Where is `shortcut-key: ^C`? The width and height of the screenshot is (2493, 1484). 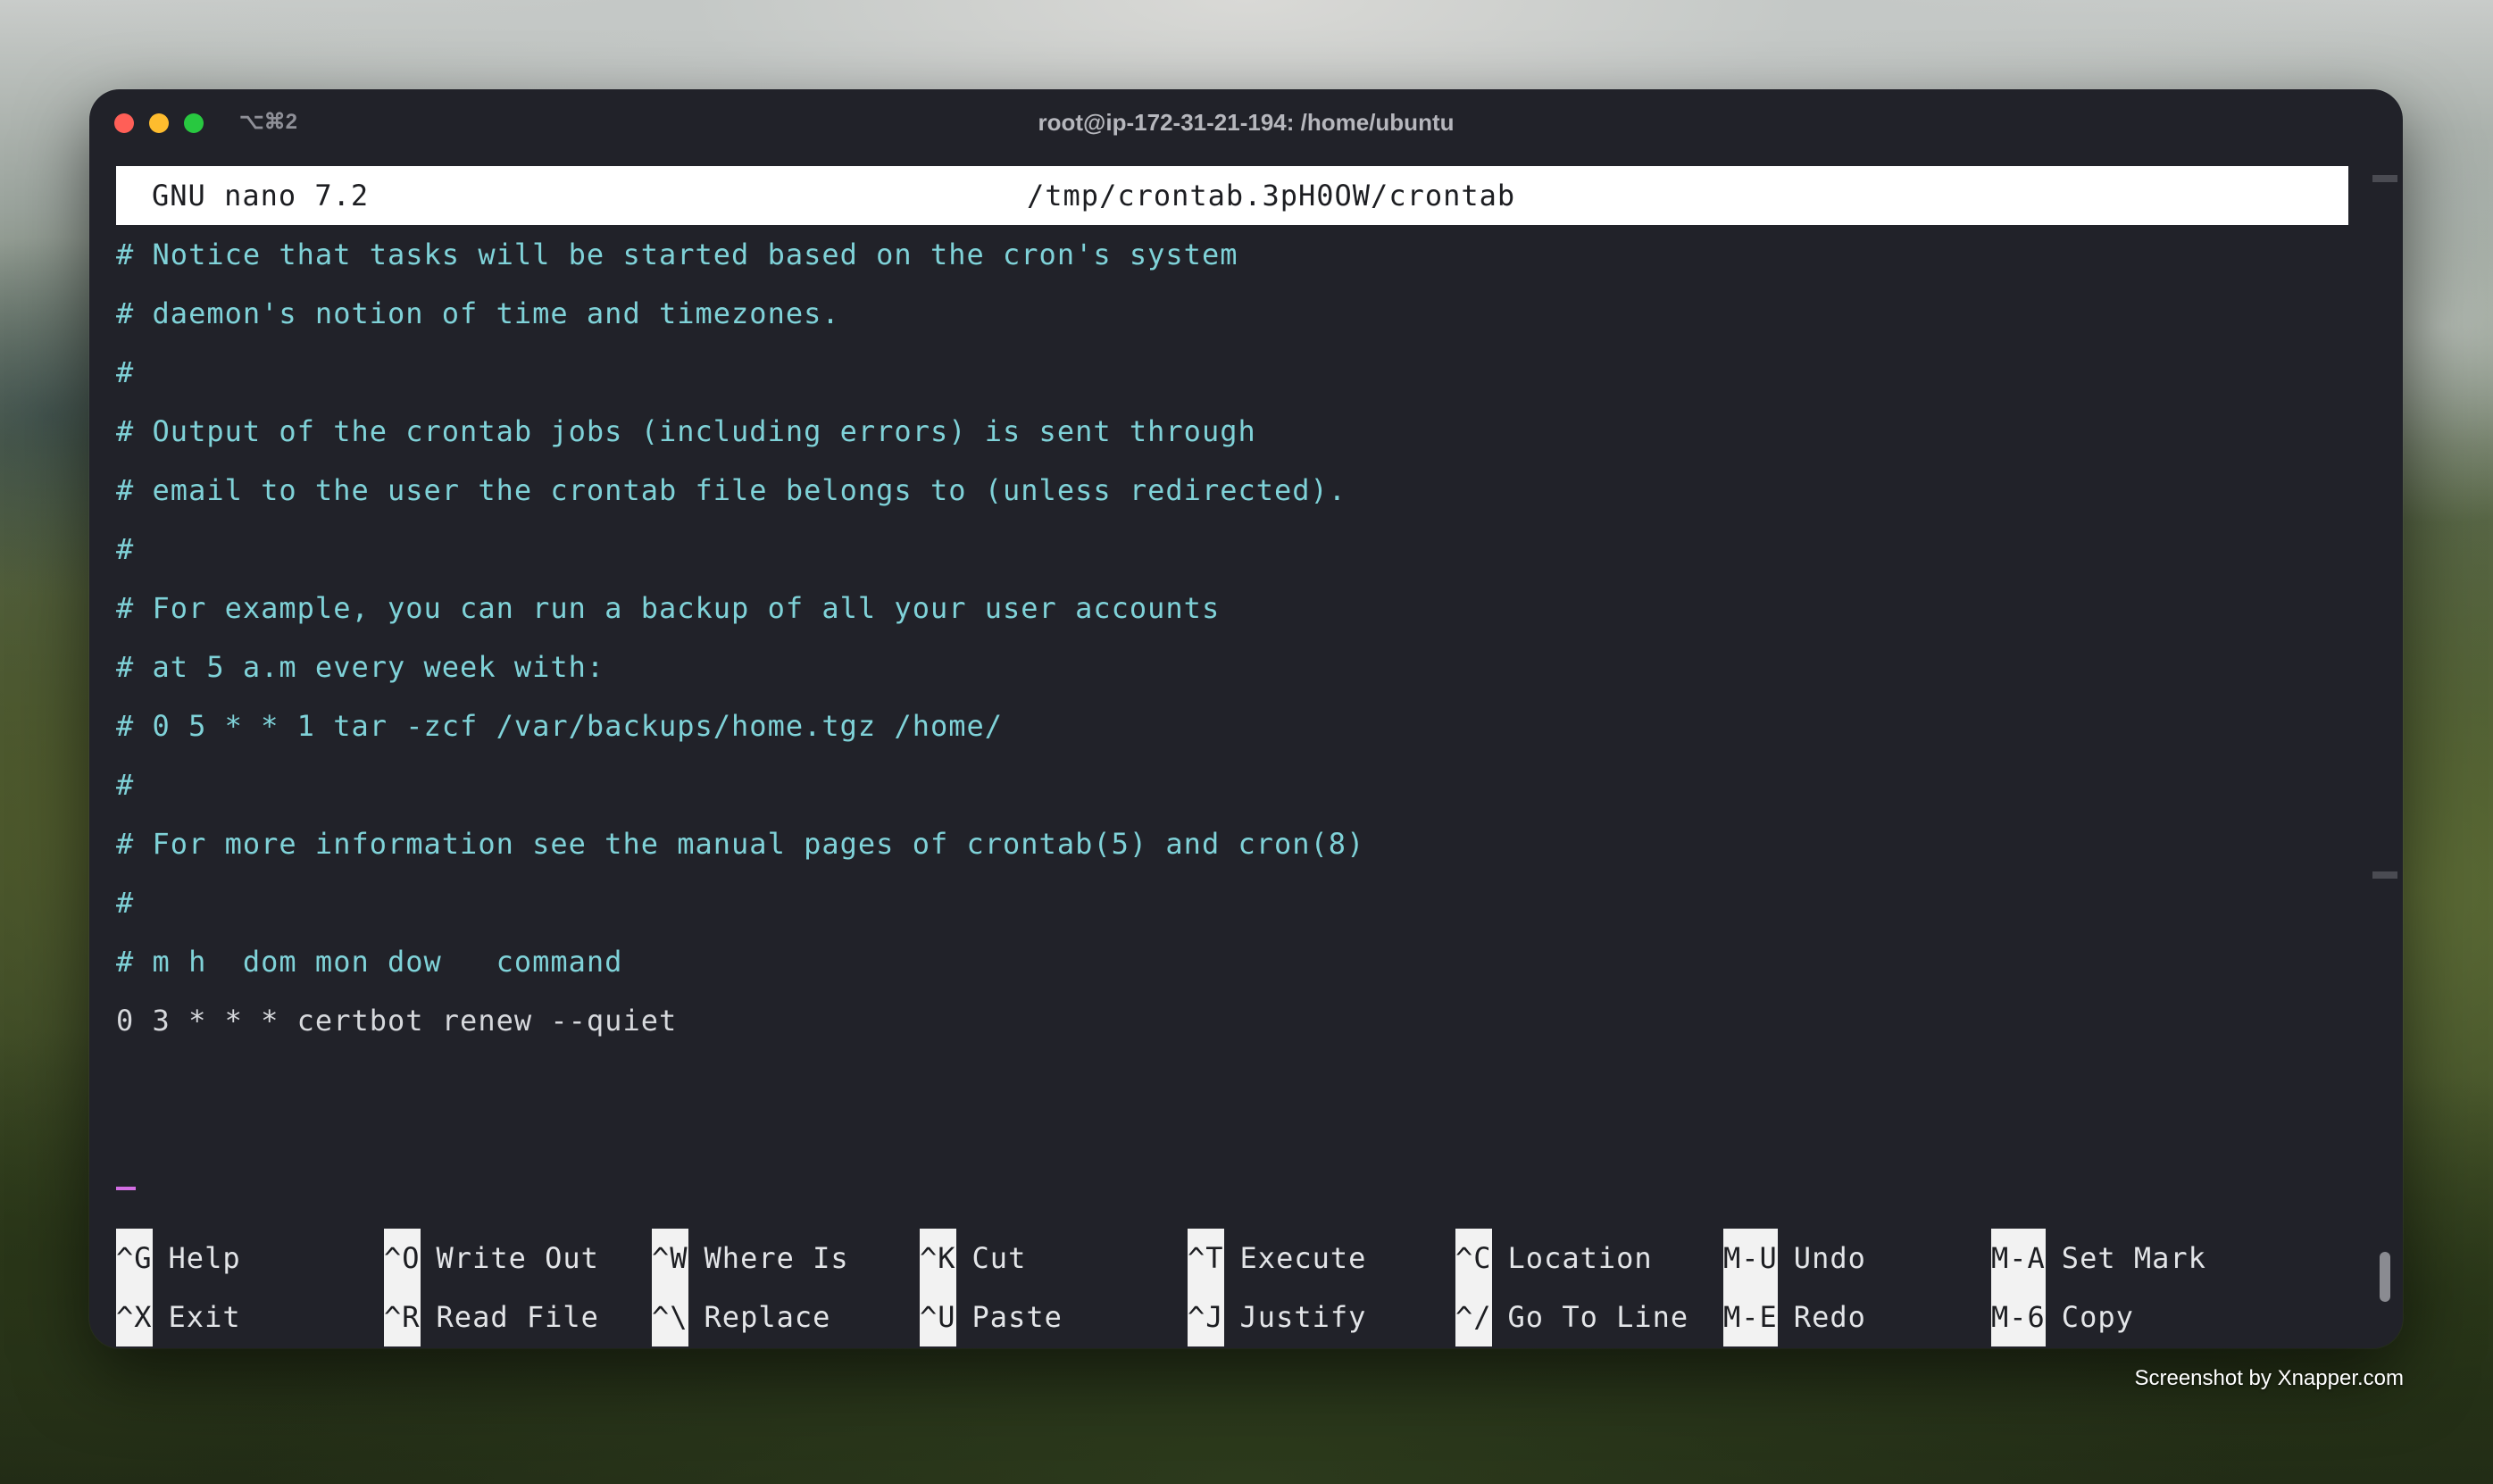 shortcut-key: ^C is located at coordinates (1473, 1258).